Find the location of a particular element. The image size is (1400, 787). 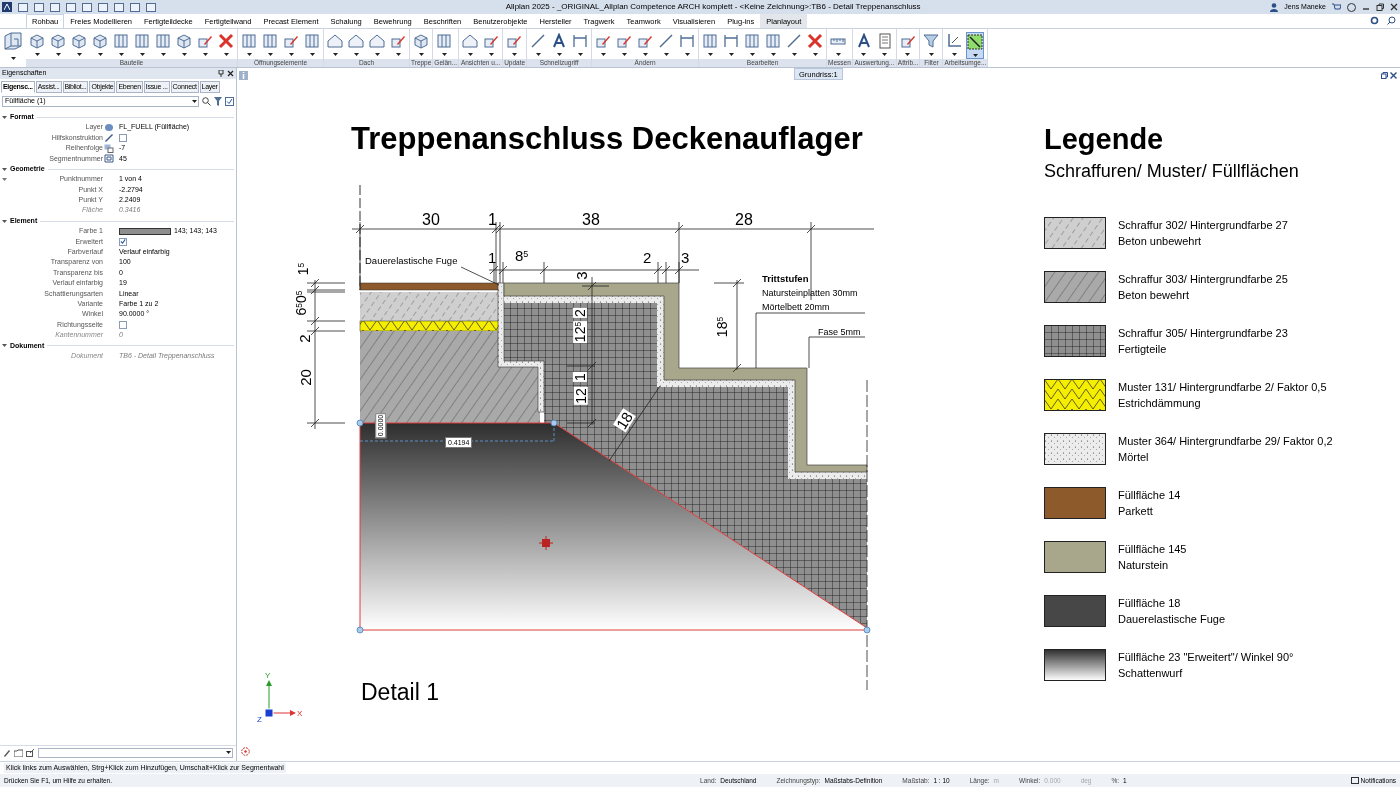

cart-icon is located at coordinates (1336, 7).